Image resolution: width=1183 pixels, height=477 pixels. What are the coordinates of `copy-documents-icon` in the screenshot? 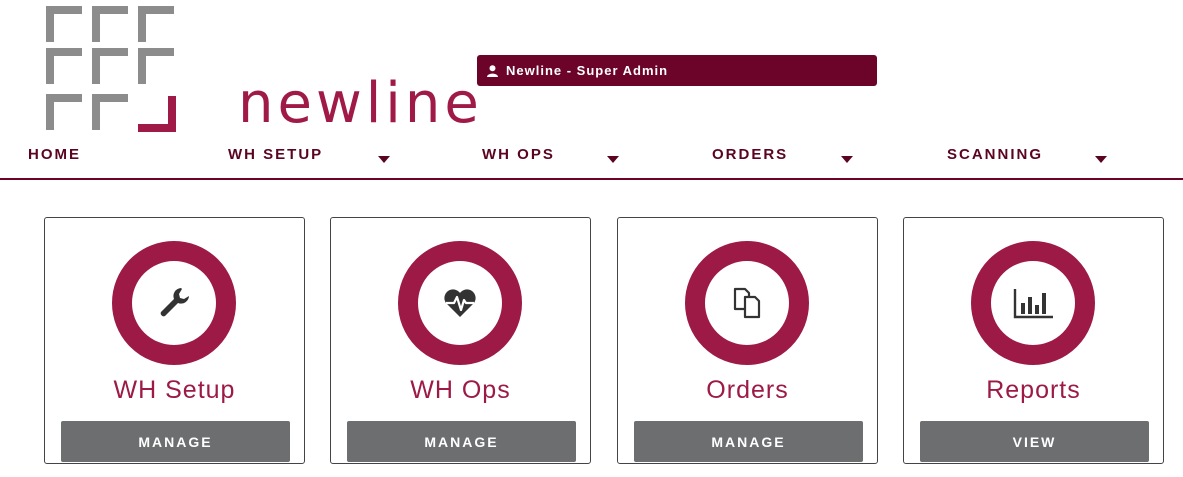 It's located at (747, 303).